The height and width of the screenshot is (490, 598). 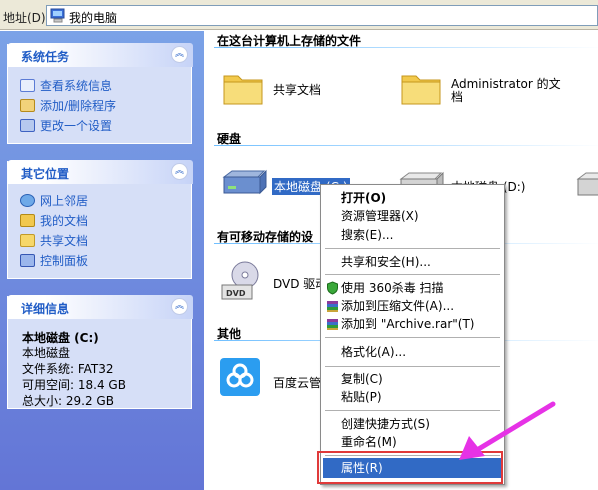 What do you see at coordinates (57, 15) in the screenshot?
I see `my-computer-icon` at bounding box center [57, 15].